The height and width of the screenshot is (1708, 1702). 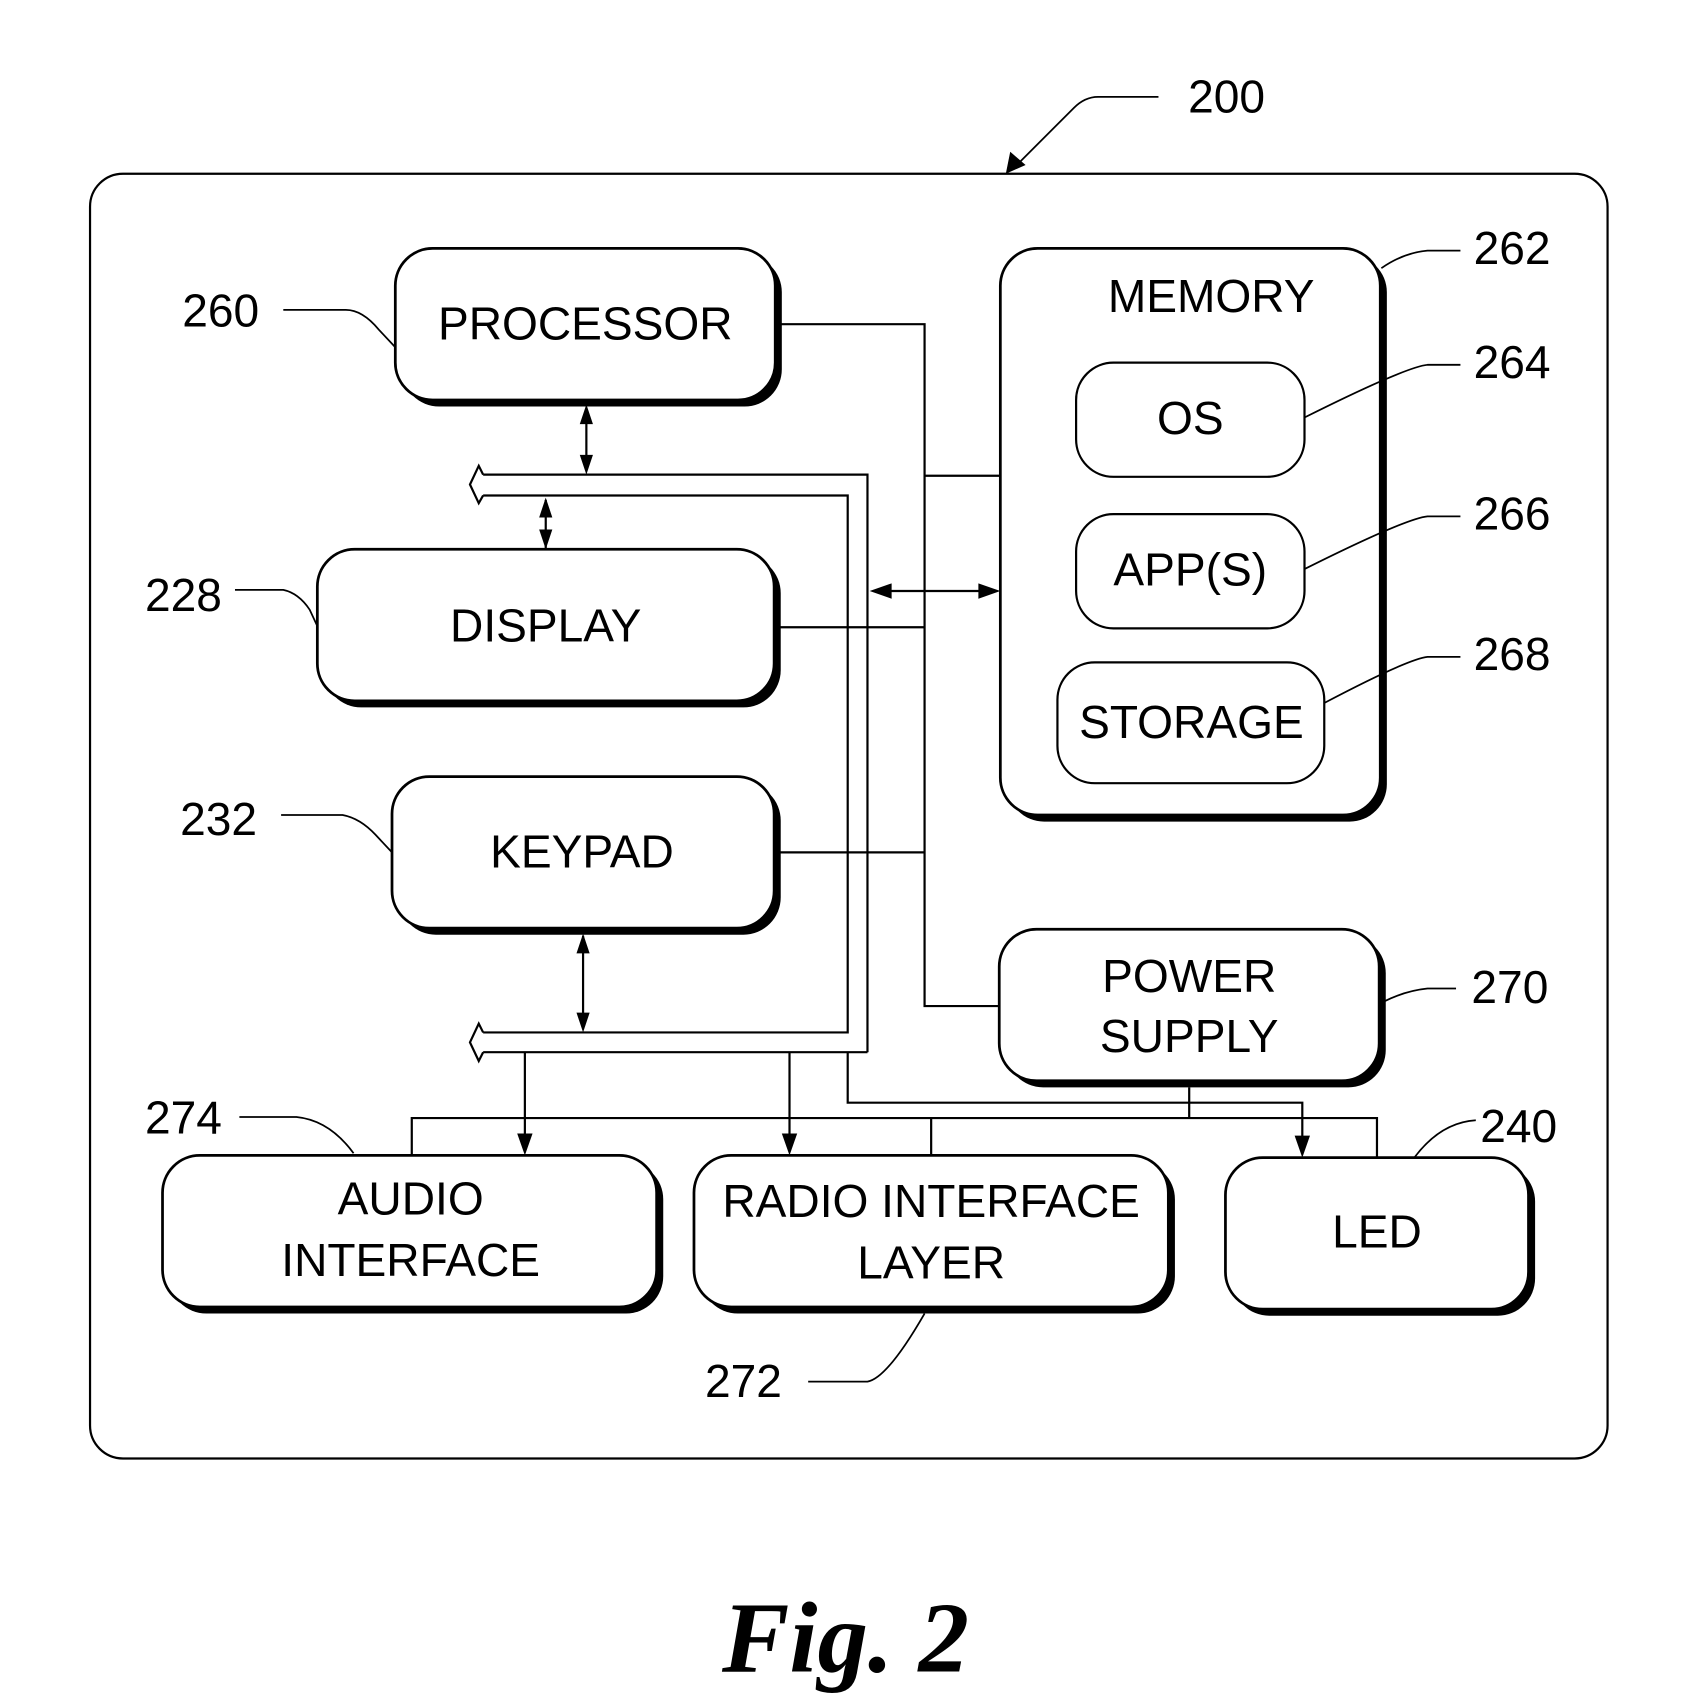 I want to click on ref-270: 270, so click(x=1509, y=987).